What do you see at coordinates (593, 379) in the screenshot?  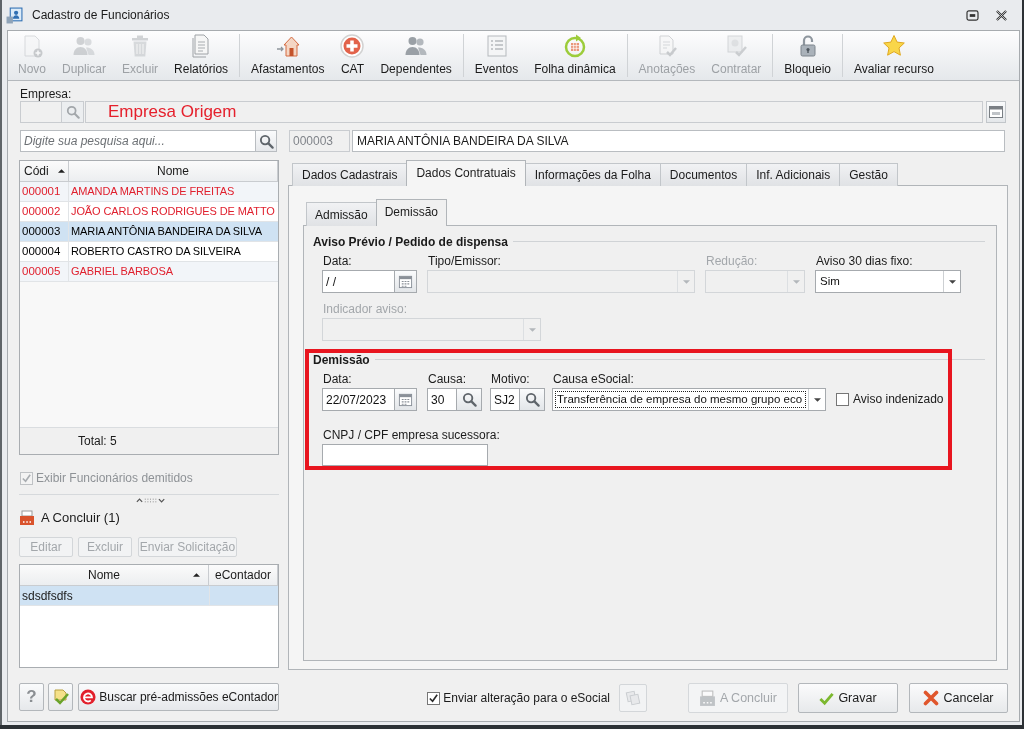 I see `field-label: Causa eSocial:` at bounding box center [593, 379].